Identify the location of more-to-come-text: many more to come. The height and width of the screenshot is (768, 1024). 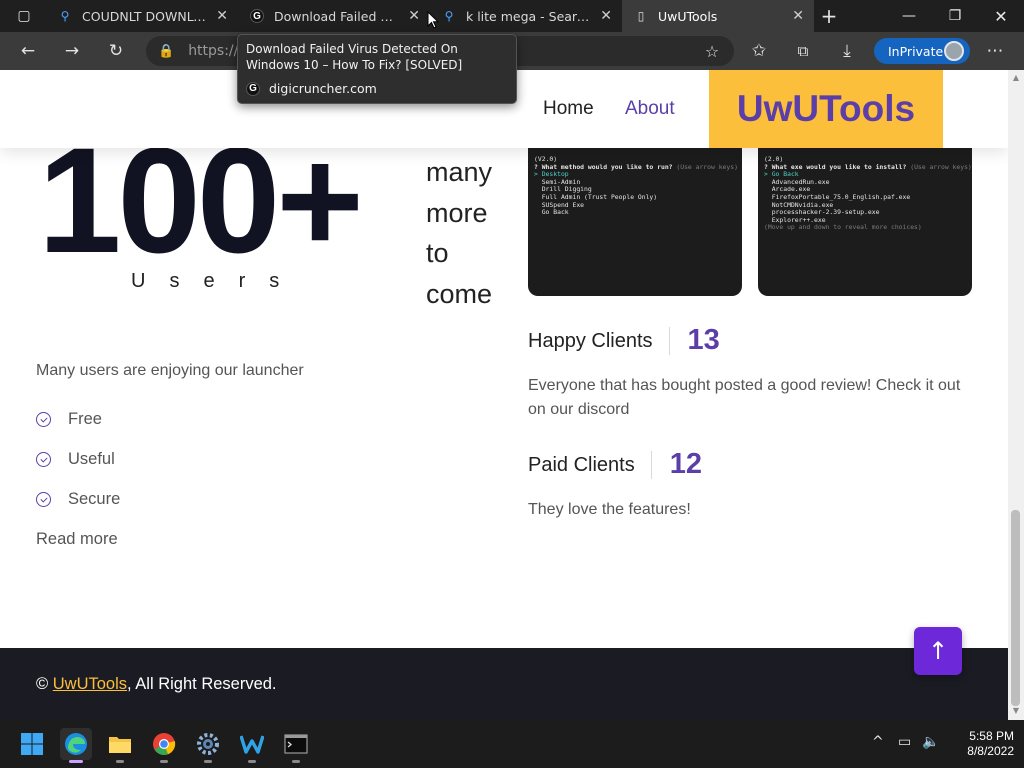
(459, 233).